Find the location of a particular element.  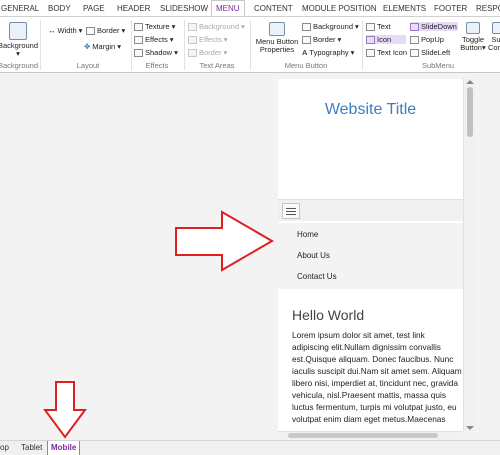

submenu-icon-option: Icon is located at coordinates (386, 39).